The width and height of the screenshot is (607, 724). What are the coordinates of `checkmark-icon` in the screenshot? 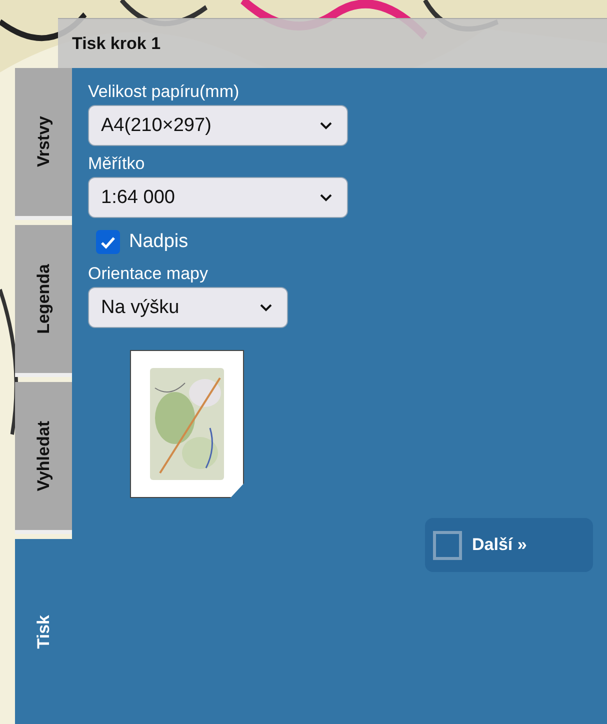 It's located at (108, 242).